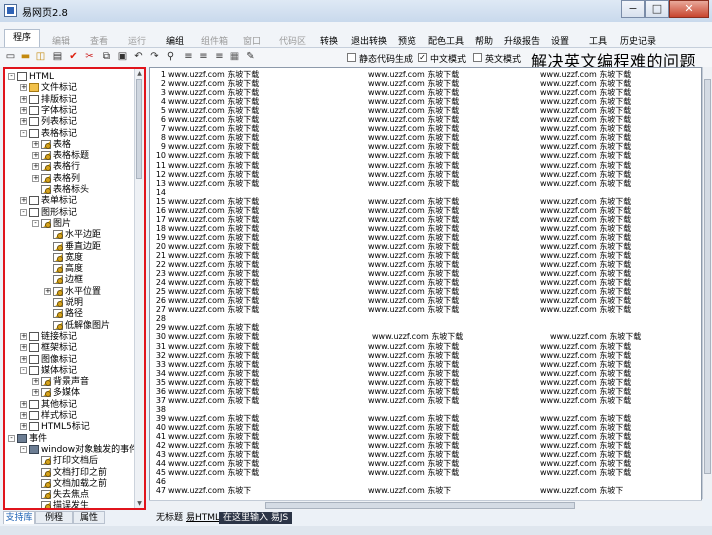  What do you see at coordinates (40, 56) in the screenshot?
I see `open-icon: ◫` at bounding box center [40, 56].